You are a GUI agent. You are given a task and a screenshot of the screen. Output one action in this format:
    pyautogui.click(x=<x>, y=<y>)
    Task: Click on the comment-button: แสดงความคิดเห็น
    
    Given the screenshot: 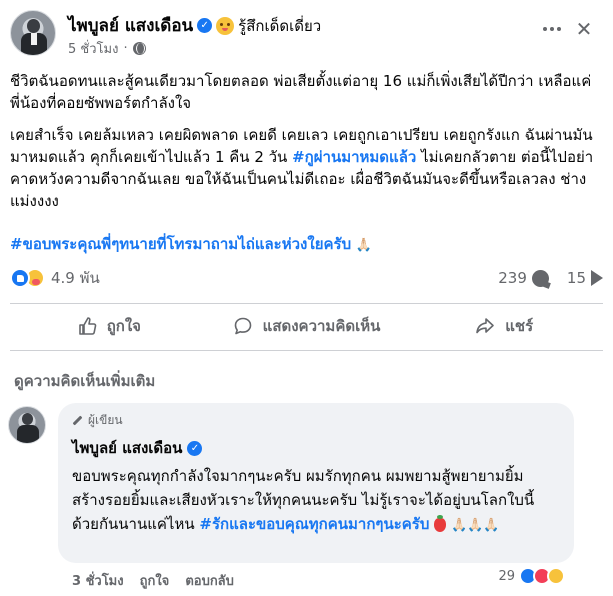 What is the action you would take?
    pyautogui.click(x=307, y=326)
    